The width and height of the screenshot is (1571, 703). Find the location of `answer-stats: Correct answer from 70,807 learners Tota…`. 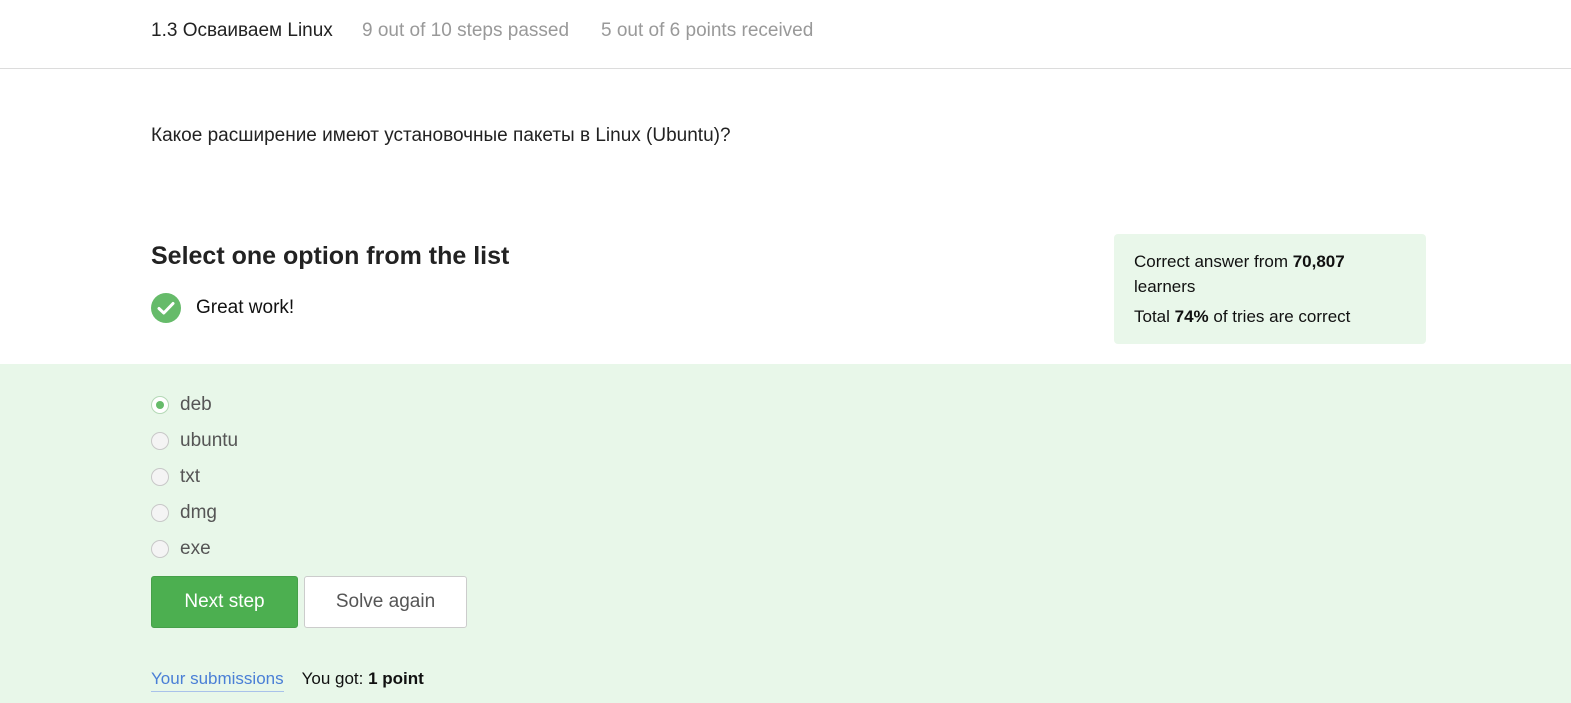

answer-stats: Correct answer from 70,807 learners Tota… is located at coordinates (1270, 289).